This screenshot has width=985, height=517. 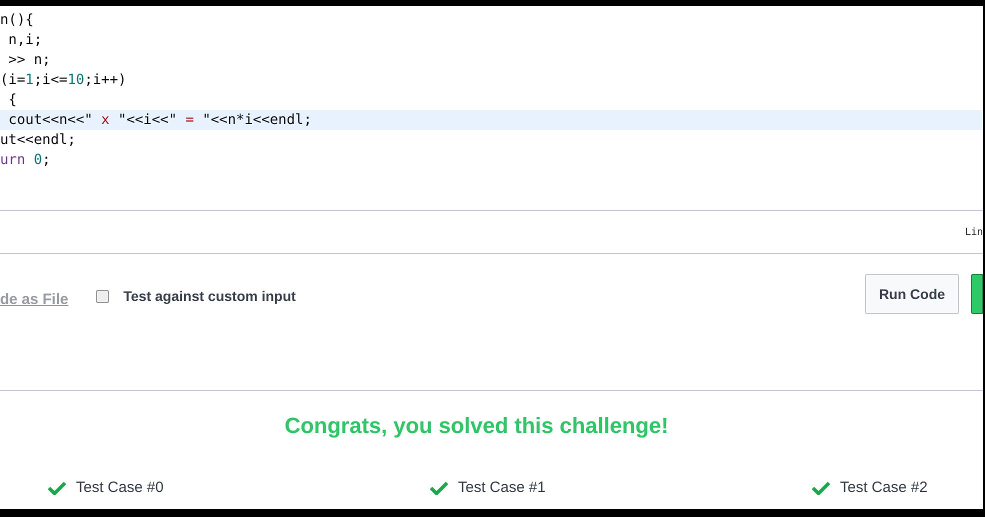 I want to click on code-line: (i=1;i<=10;i++), so click(x=63, y=80).